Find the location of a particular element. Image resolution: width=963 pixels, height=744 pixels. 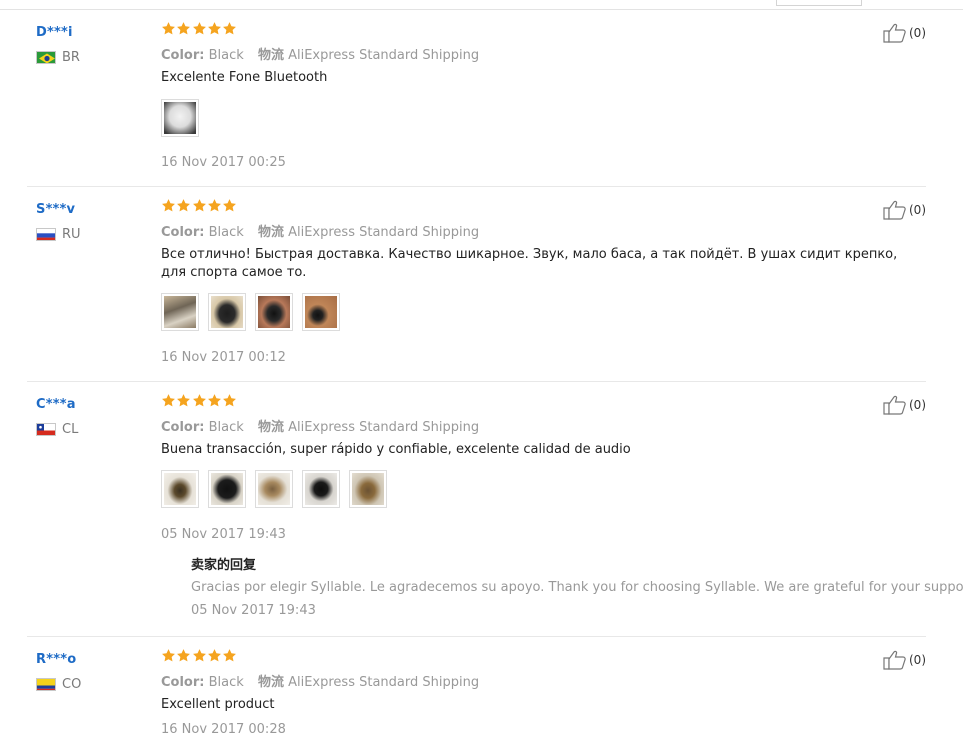

russia-flag-icon is located at coordinates (46, 234).